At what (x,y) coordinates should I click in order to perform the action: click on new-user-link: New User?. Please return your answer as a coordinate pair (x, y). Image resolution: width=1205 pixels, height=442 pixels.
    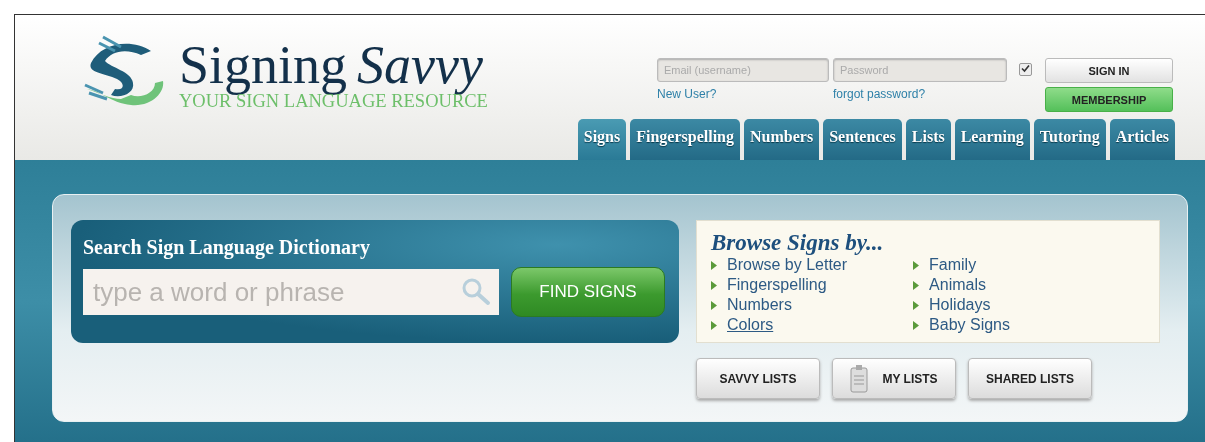
    Looking at the image, I should click on (743, 94).